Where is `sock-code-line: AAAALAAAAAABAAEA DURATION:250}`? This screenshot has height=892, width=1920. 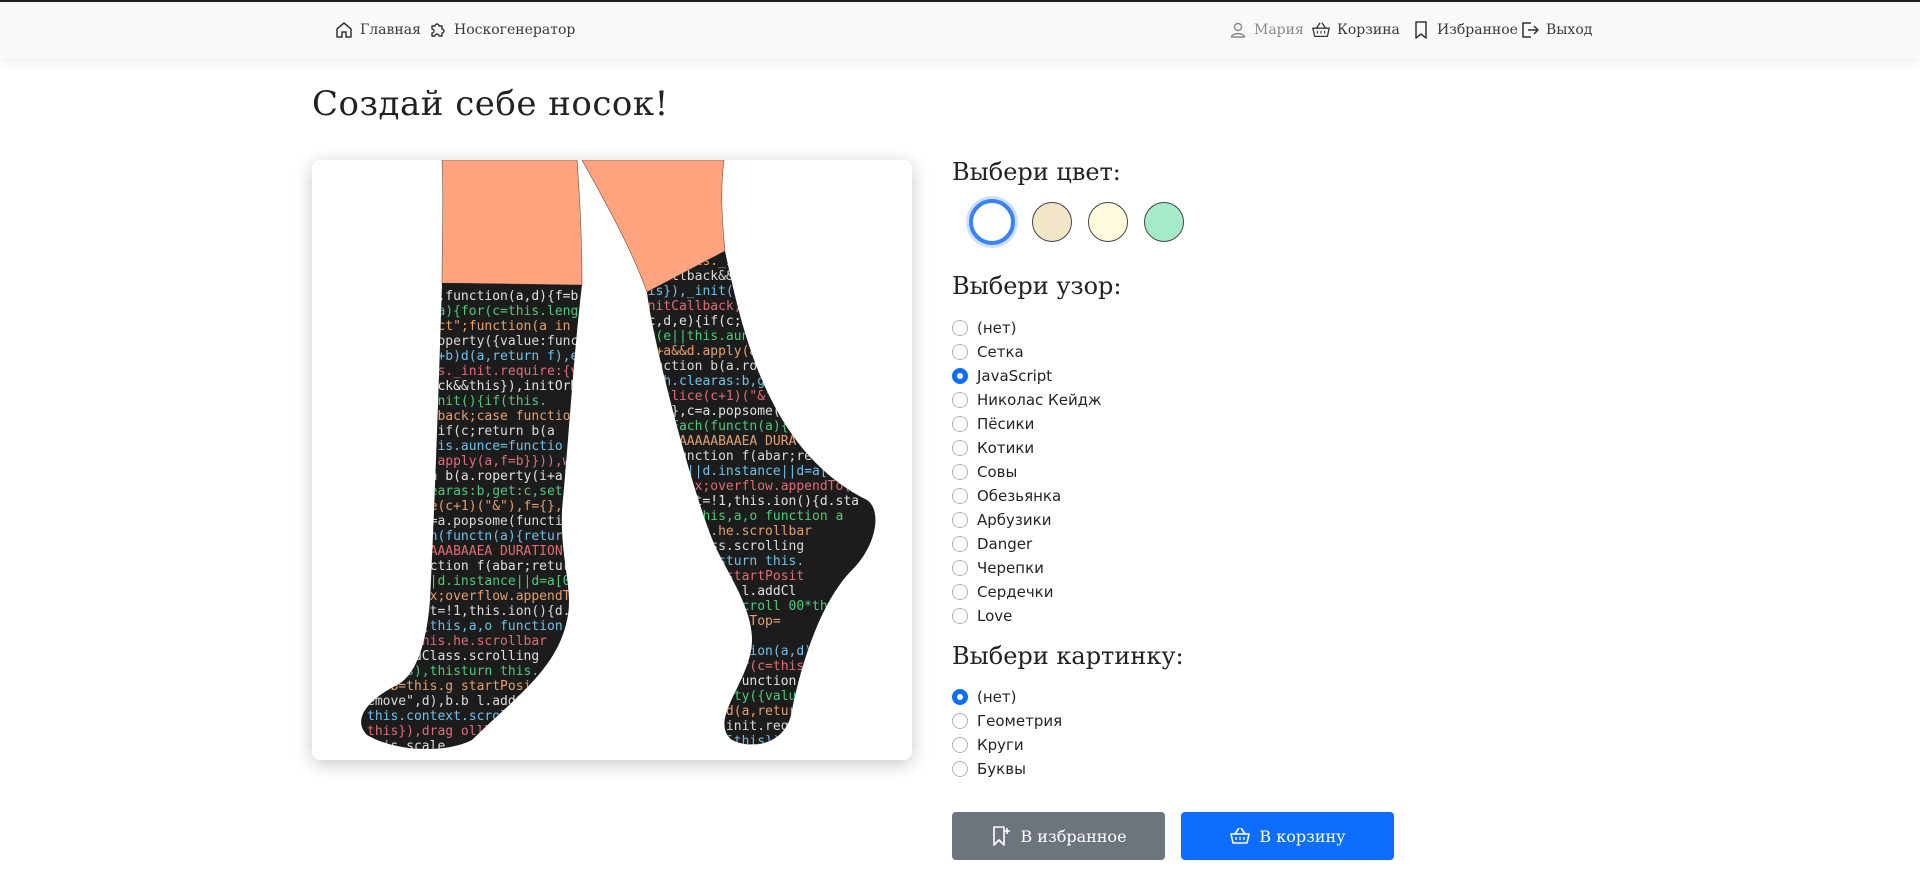
sock-code-line: AAAALAAAAAABAAEA DURATION:250} is located at coordinates (749, 441).